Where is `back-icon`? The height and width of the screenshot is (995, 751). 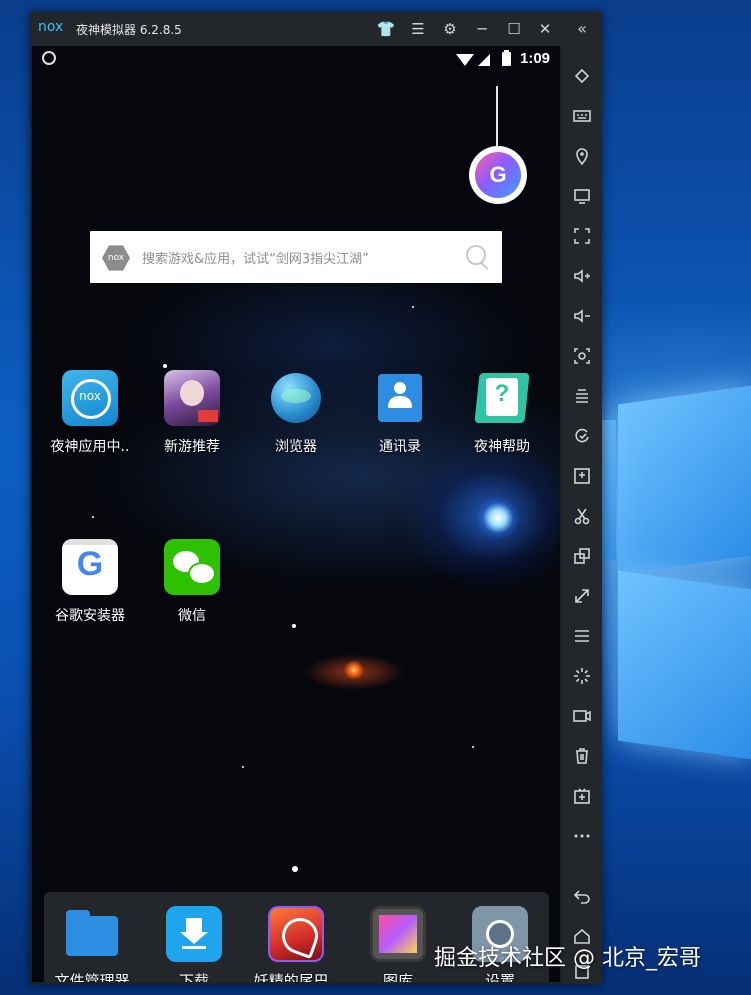 back-icon is located at coordinates (582, 896).